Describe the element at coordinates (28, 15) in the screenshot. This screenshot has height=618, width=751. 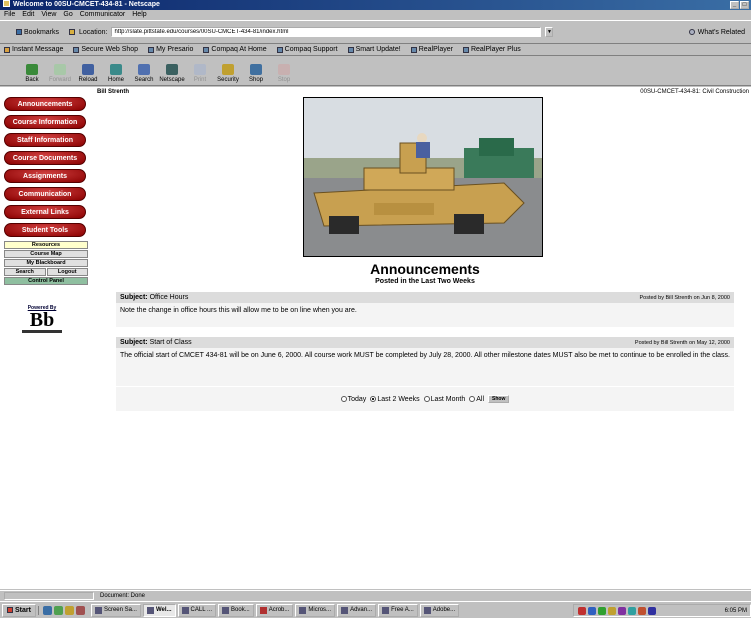
I see `menu-edit: Edit` at that location.